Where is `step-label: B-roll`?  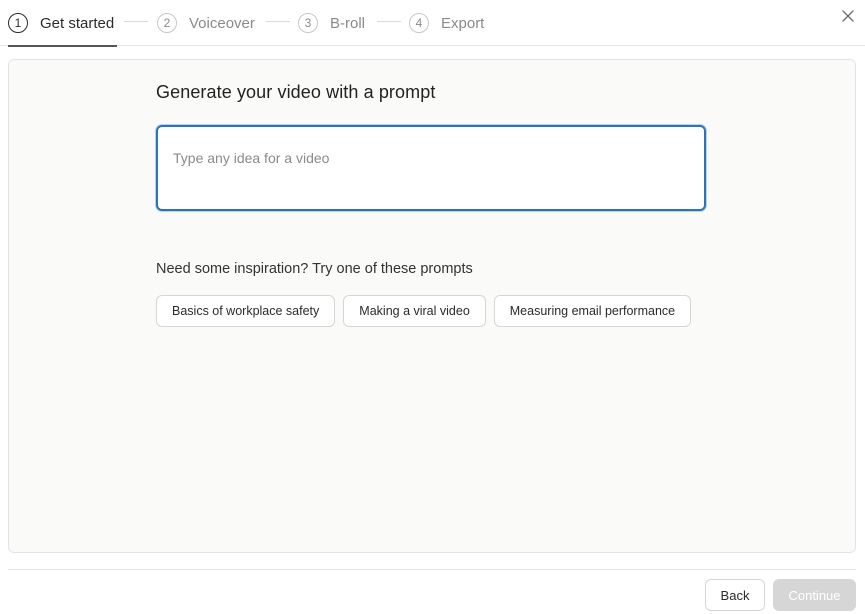 step-label: B-roll is located at coordinates (348, 23).